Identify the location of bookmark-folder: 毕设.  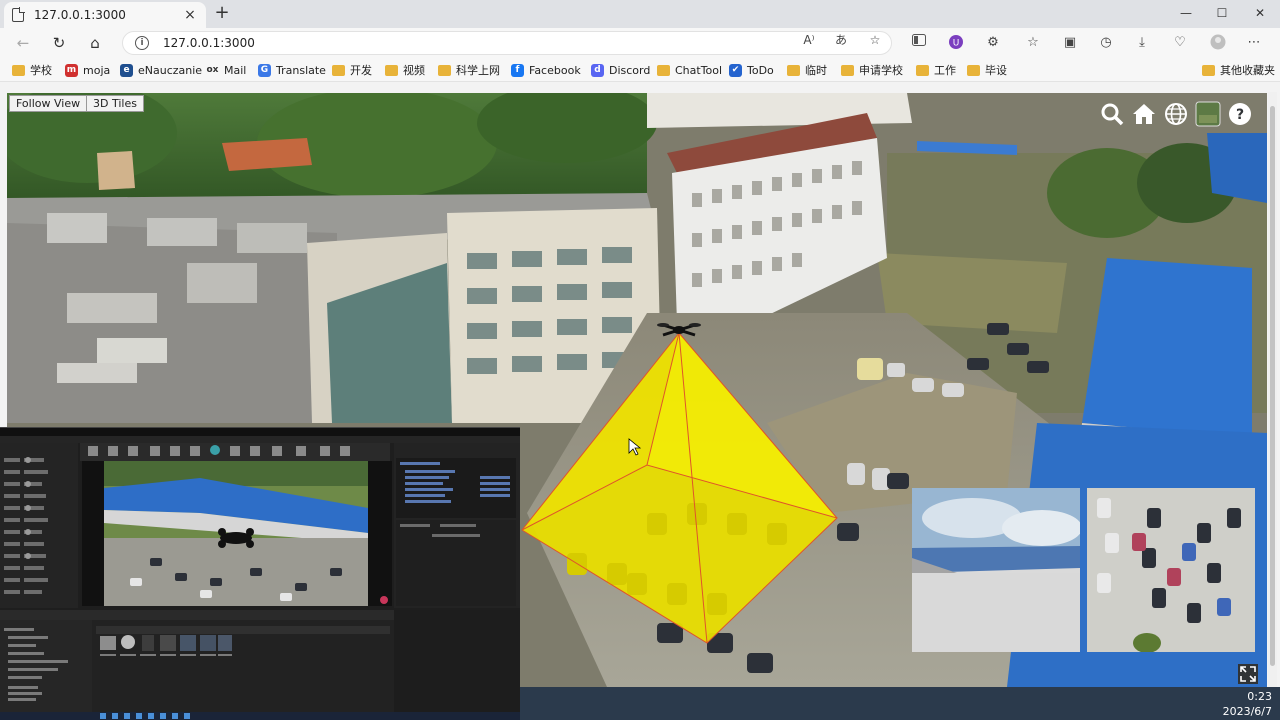
(987, 70).